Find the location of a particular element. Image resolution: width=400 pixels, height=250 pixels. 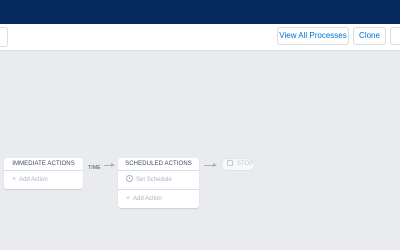

set-schedule: Set Schedule is located at coordinates (158, 180).